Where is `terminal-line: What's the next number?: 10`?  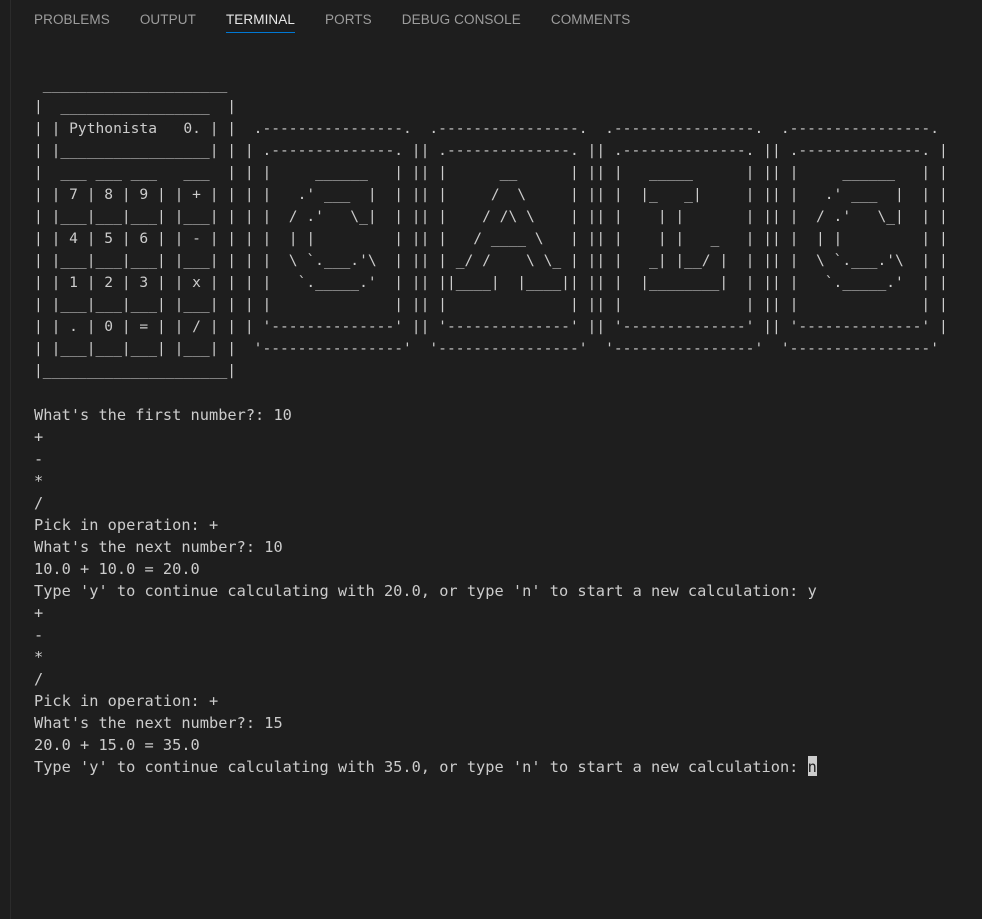
terminal-line: What's the next number?: 10 is located at coordinates (158, 547).